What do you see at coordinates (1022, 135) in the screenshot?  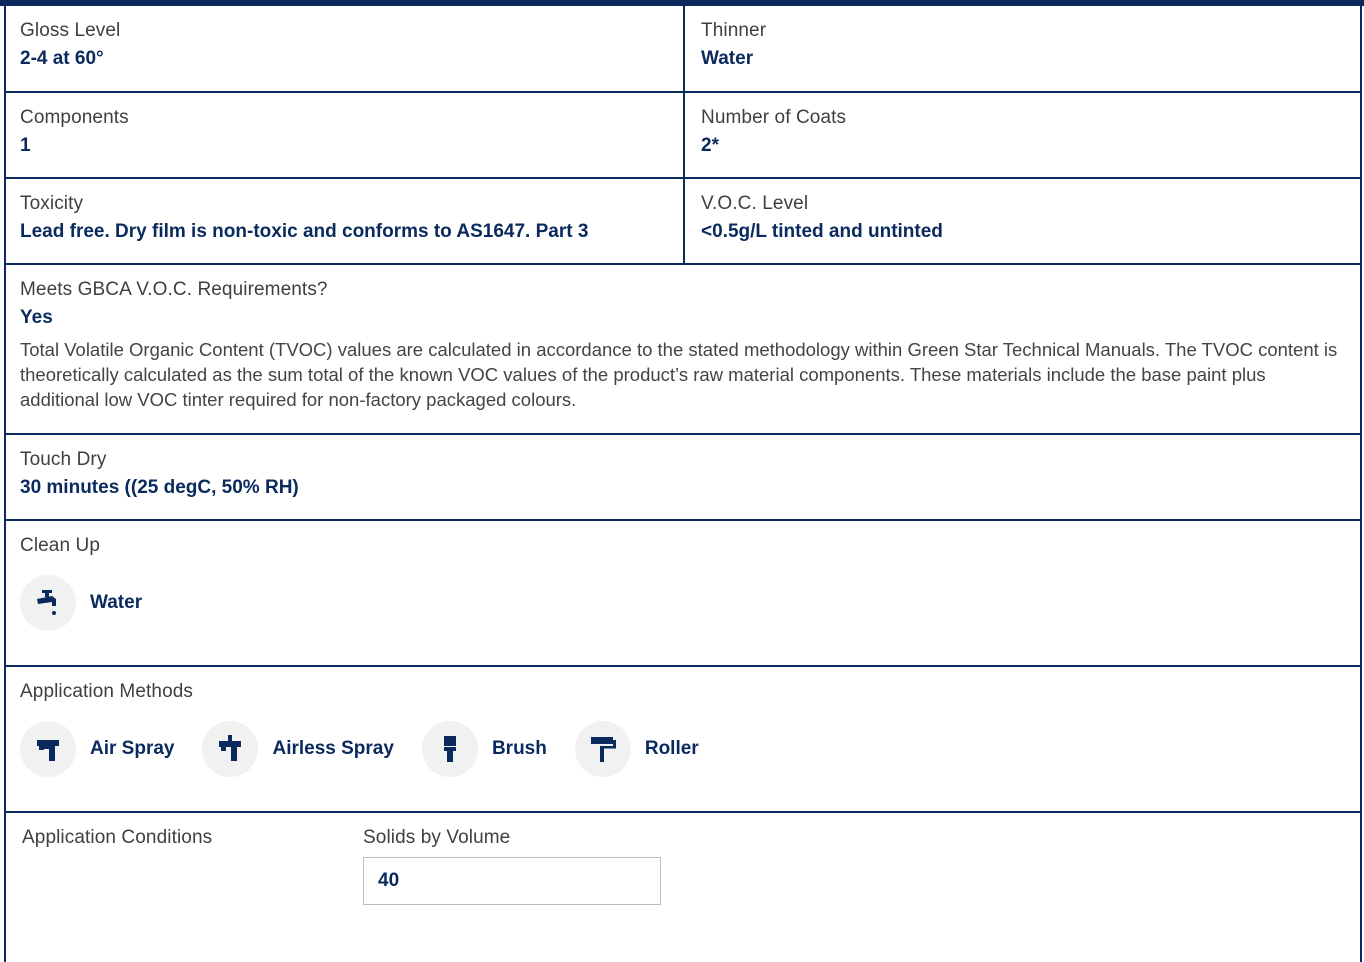 I see `coats-cell: Number of Coats 2*` at bounding box center [1022, 135].